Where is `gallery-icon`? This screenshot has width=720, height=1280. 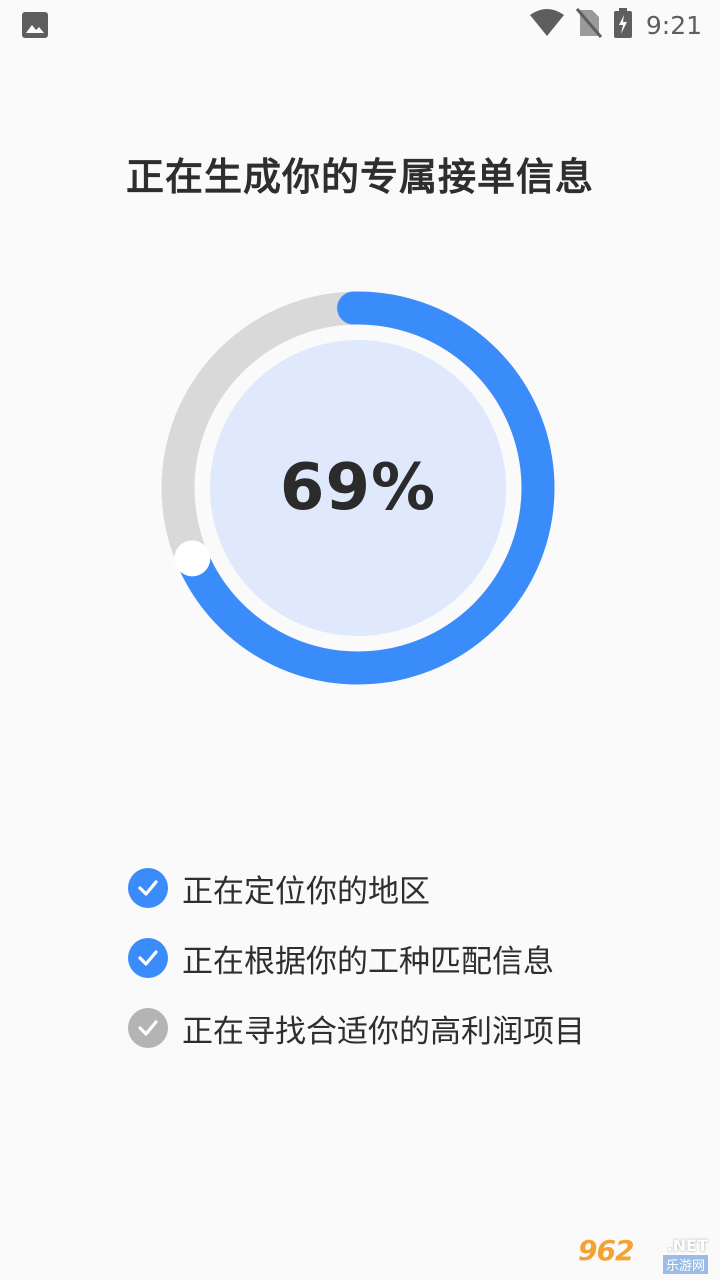
gallery-icon is located at coordinates (35, 27).